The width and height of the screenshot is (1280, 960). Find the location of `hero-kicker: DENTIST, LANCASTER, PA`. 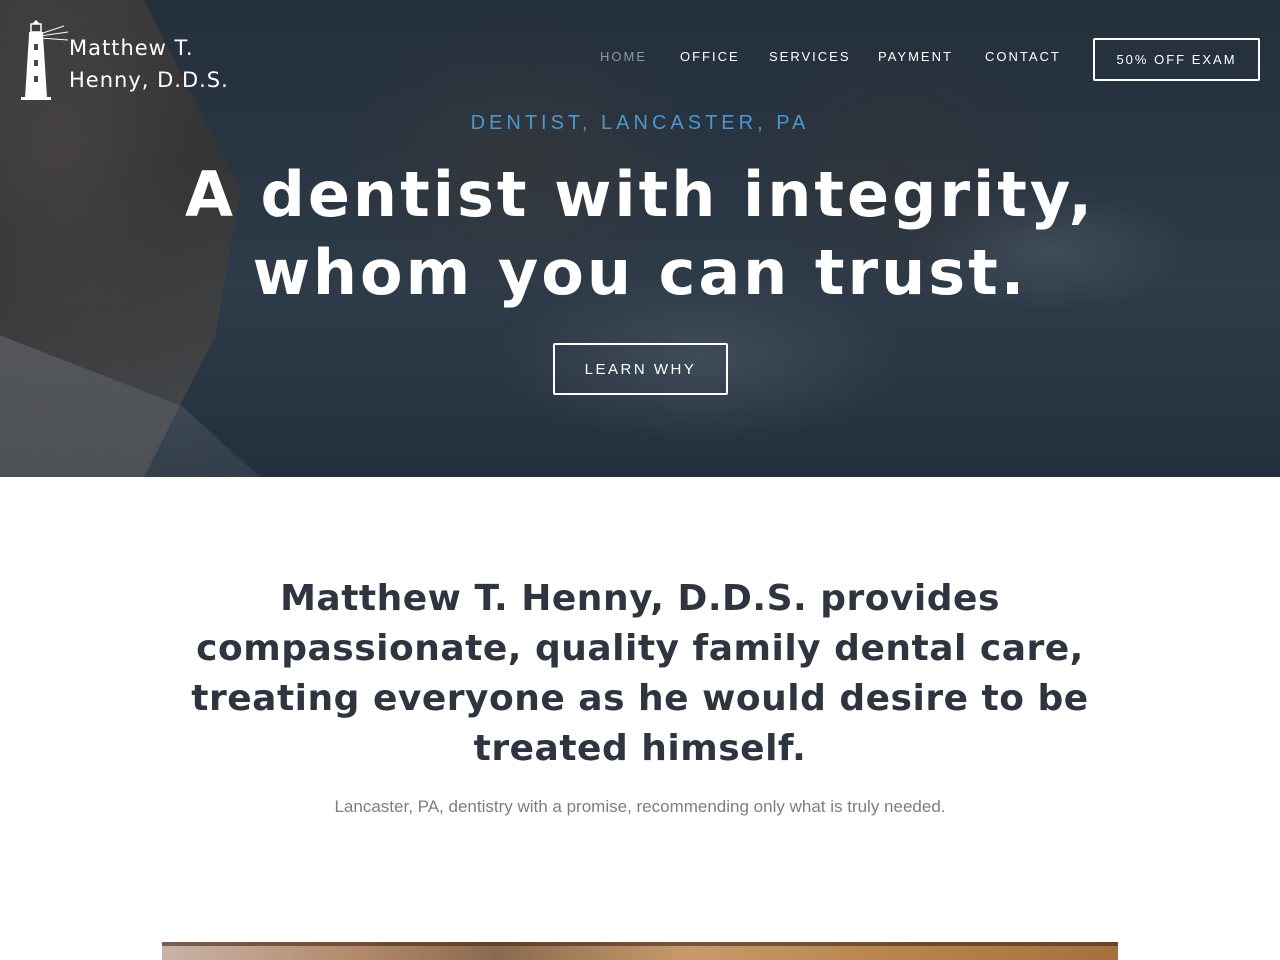

hero-kicker: DENTIST, LANCASTER, PA is located at coordinates (640, 123).